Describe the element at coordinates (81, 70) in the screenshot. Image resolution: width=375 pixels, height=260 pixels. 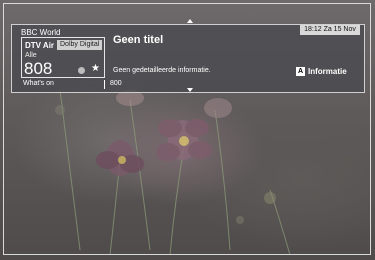
I see `dot-icon` at that location.